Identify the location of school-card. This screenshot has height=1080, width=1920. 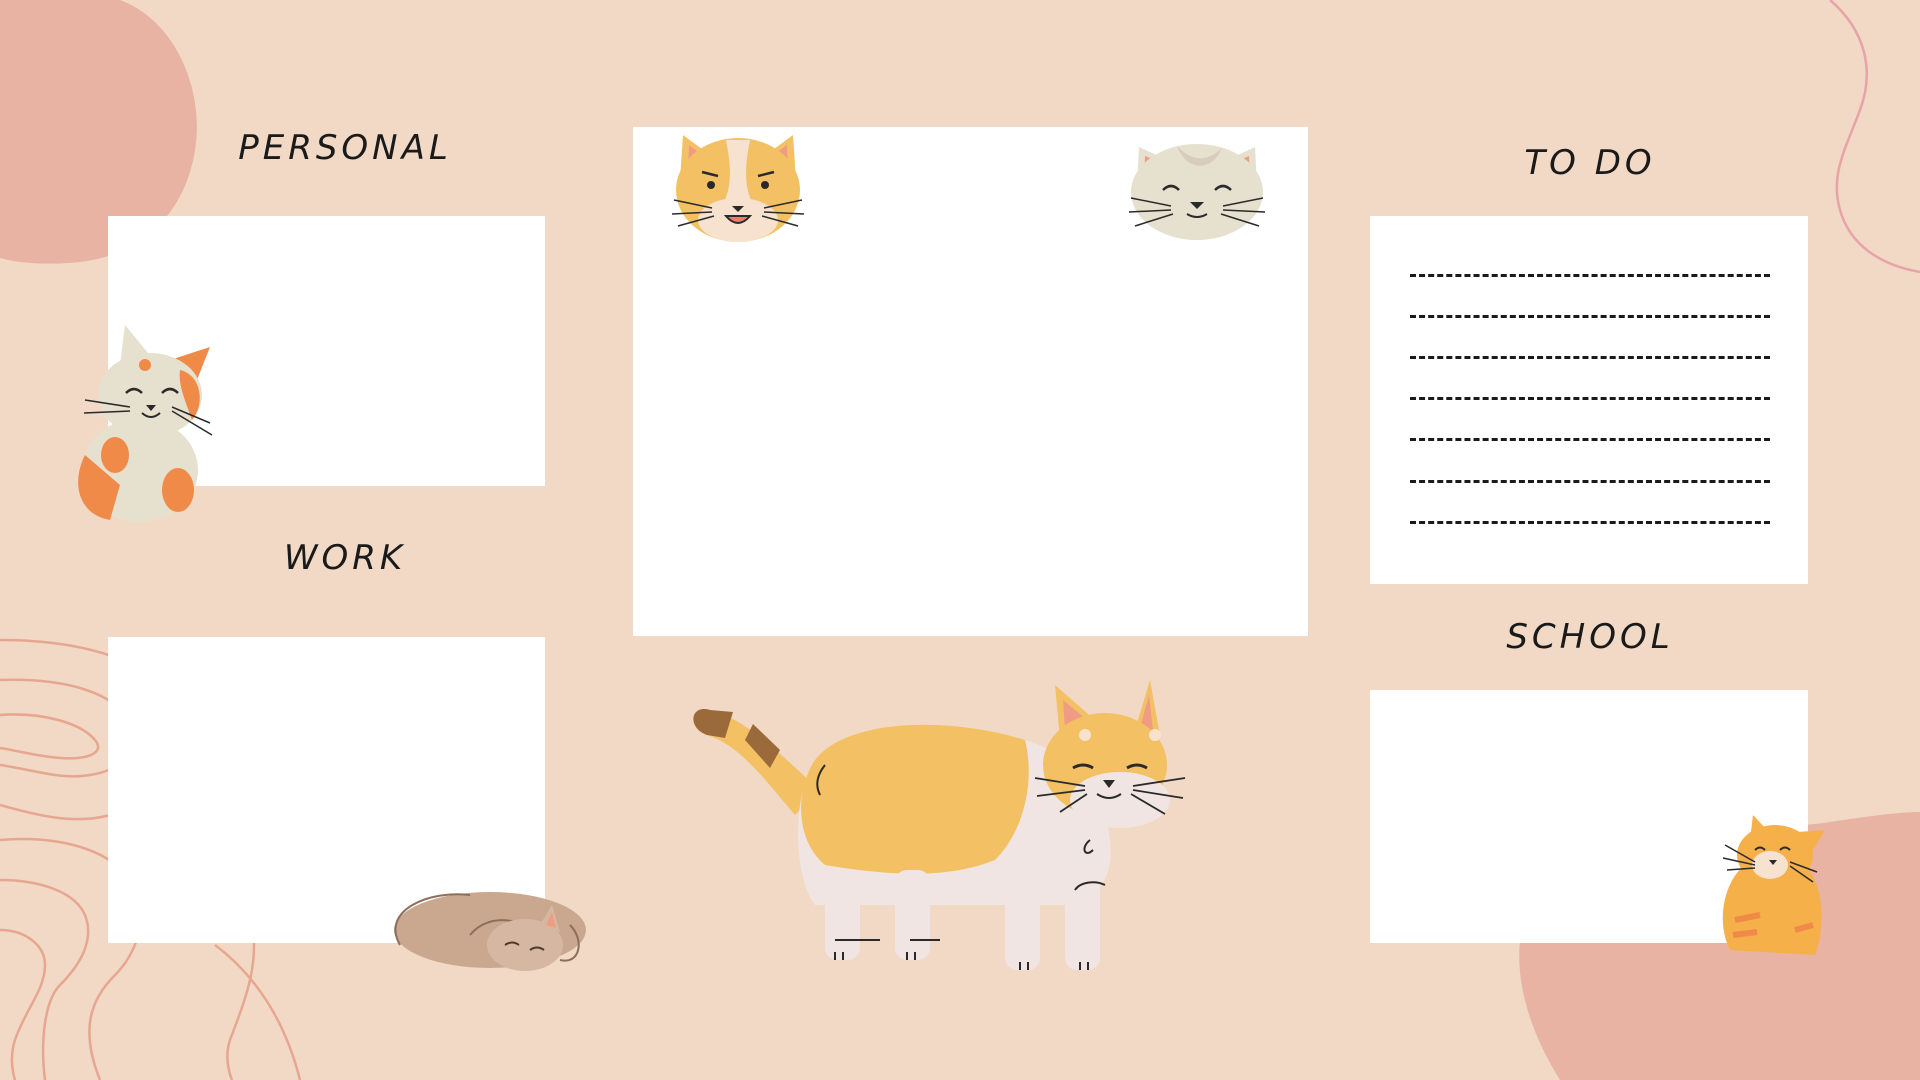
(1589, 816).